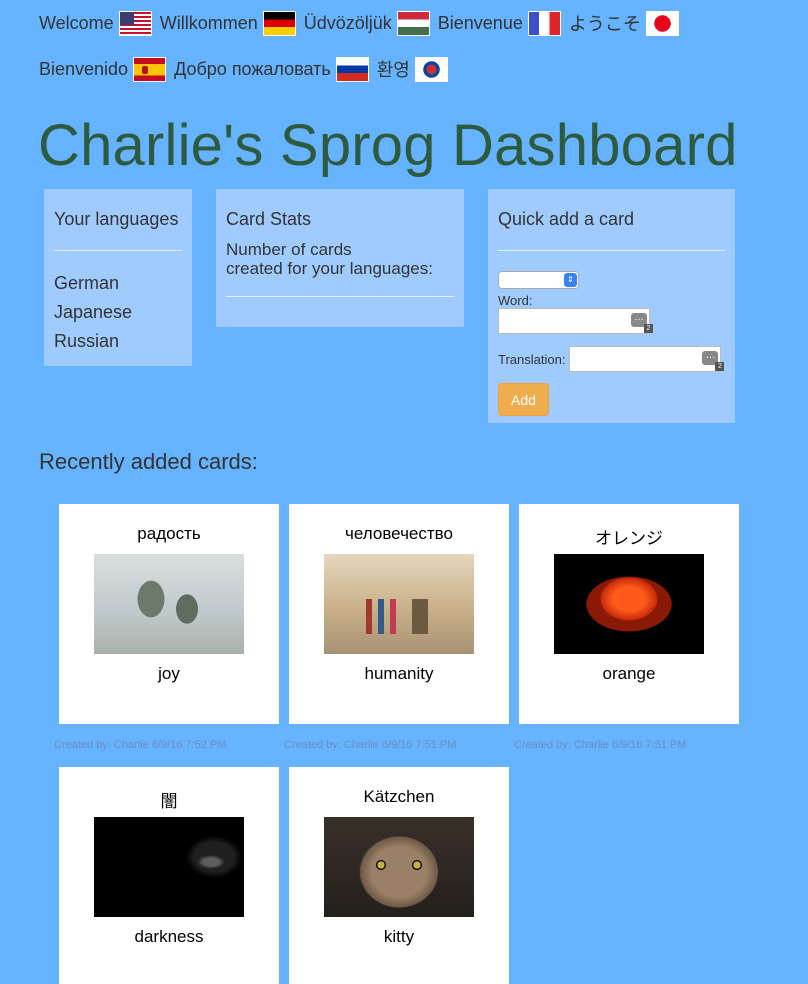 Image resolution: width=808 pixels, height=984 pixels. Describe the element at coordinates (169, 604) in the screenshot. I see `joy-statue-image` at that location.